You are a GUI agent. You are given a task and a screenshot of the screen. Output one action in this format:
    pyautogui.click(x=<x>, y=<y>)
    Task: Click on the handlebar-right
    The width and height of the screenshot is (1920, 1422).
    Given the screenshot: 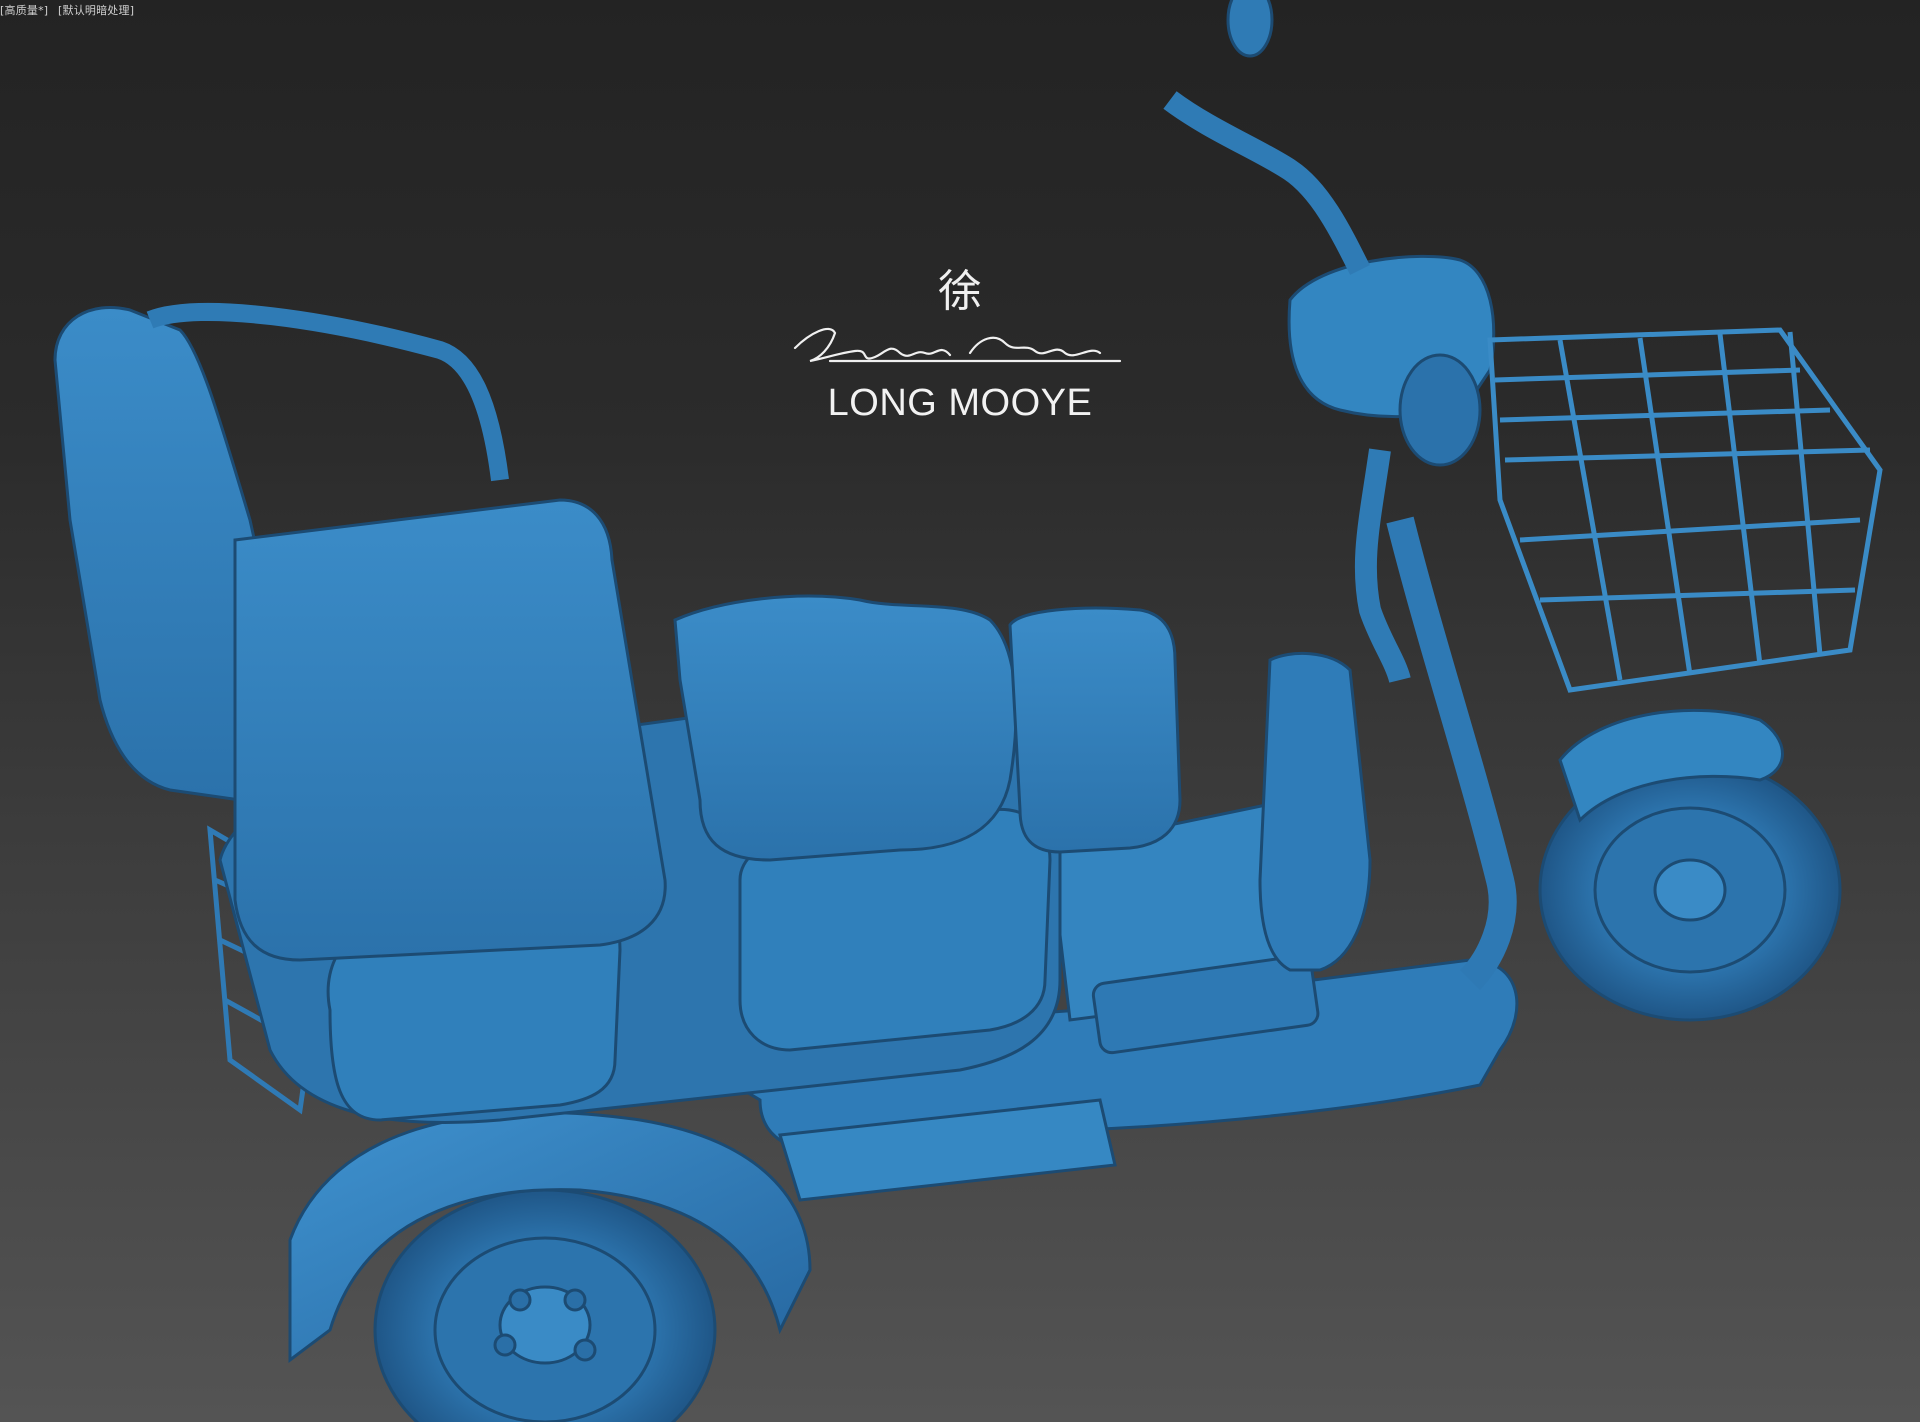 What is the action you would take?
    pyautogui.click(x=1382, y=566)
    